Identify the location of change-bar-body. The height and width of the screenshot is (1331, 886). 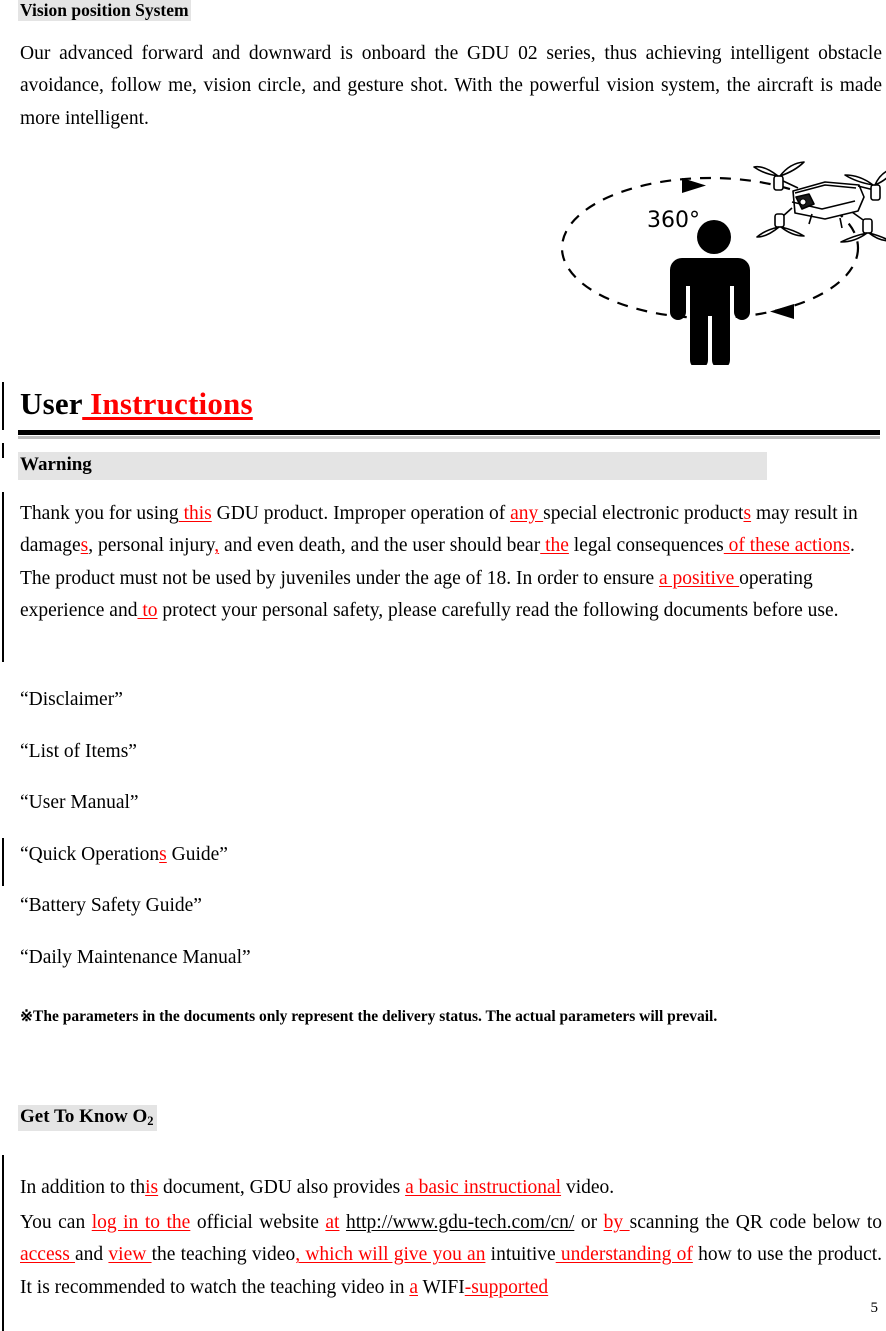
(3, 577).